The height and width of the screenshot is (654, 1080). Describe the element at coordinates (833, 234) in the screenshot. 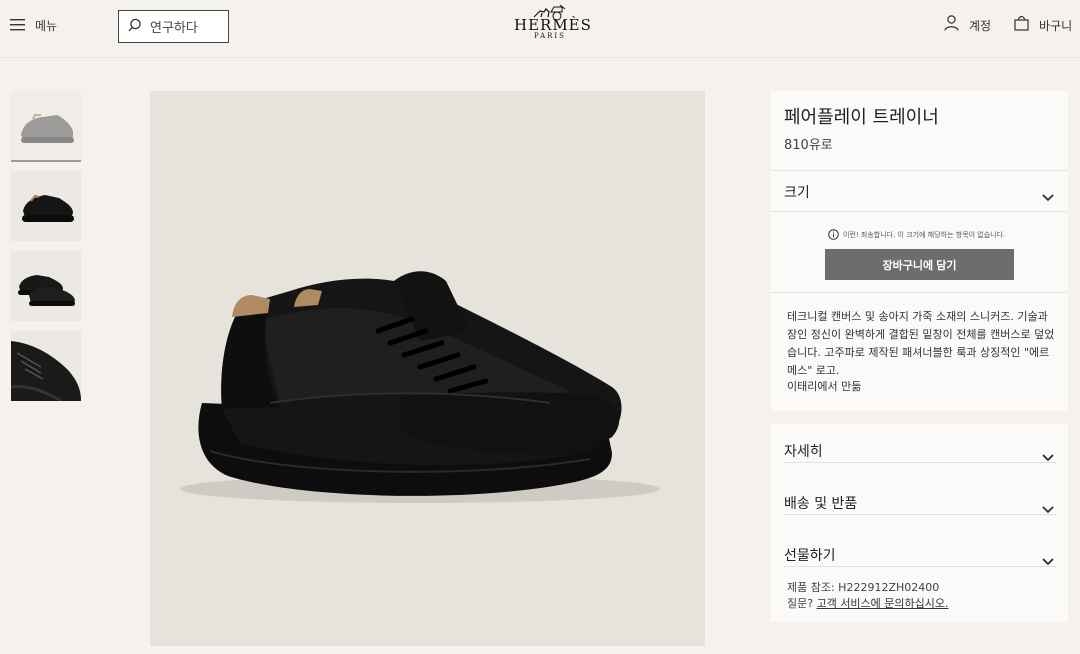

I see `info-icon` at that location.